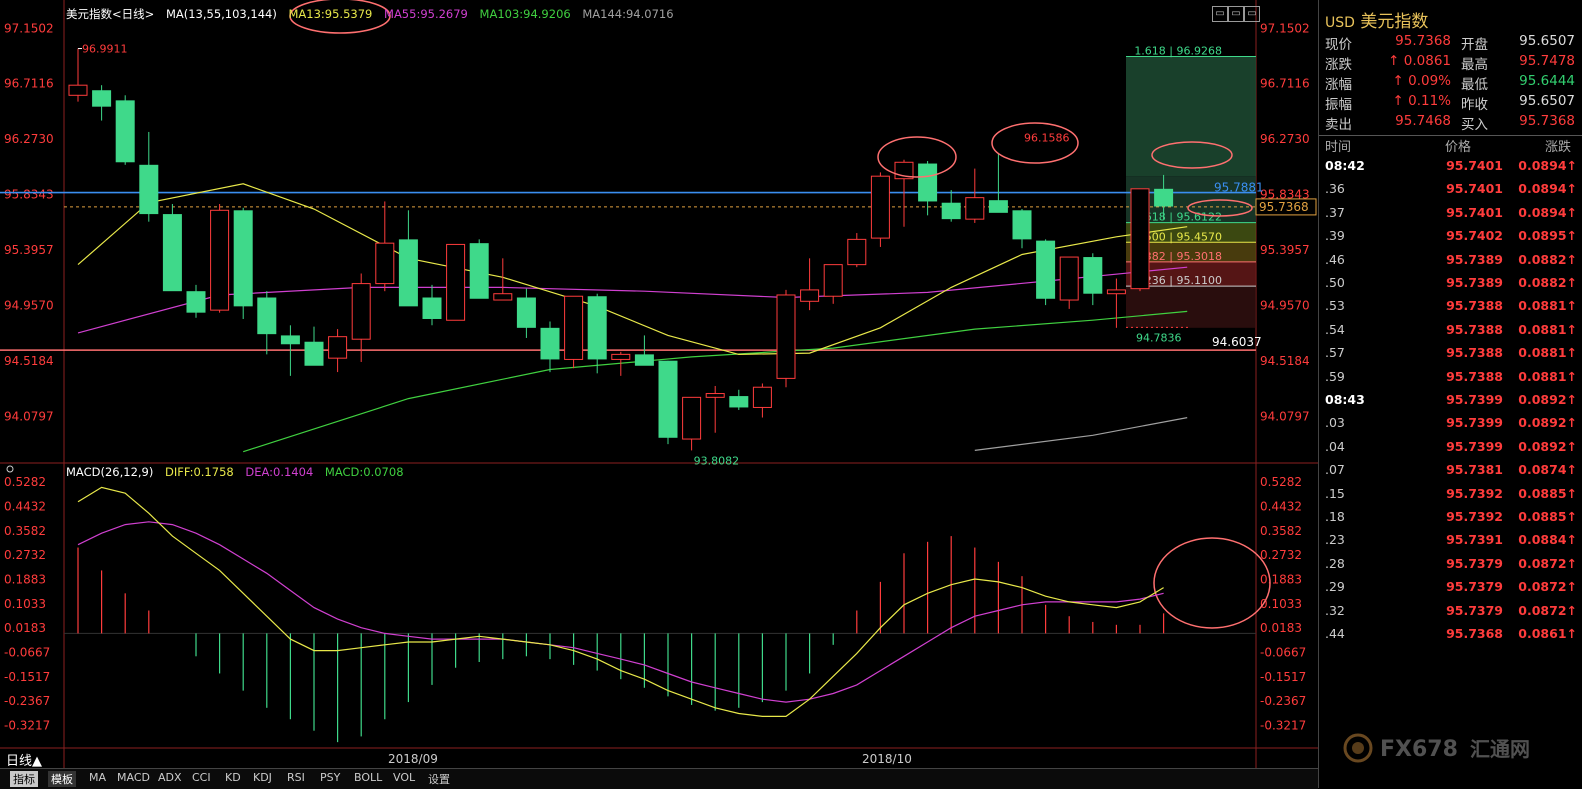 The height and width of the screenshot is (789, 1582). Describe the element at coordinates (170, 777) in the screenshot. I see `tab-adx: ADX` at that location.